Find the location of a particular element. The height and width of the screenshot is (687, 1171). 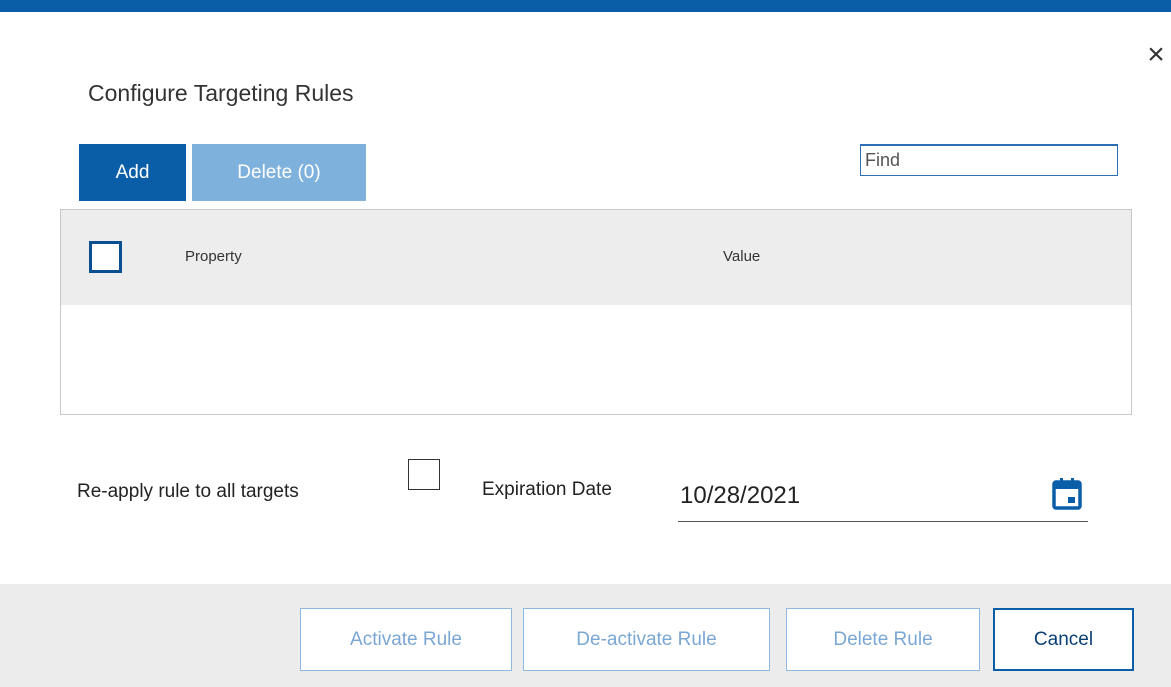

activate-rule-button: Activate Rule is located at coordinates (406, 639).